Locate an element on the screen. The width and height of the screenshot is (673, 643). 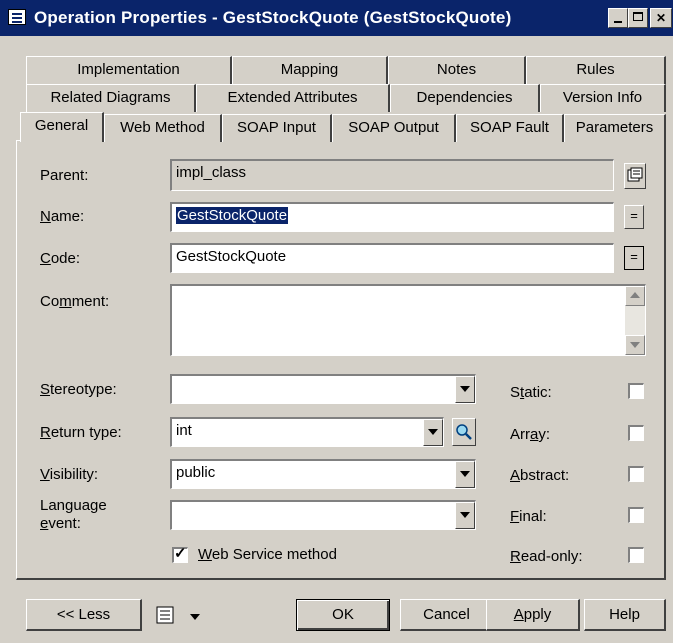
static-label: Static: is located at coordinates (531, 392).